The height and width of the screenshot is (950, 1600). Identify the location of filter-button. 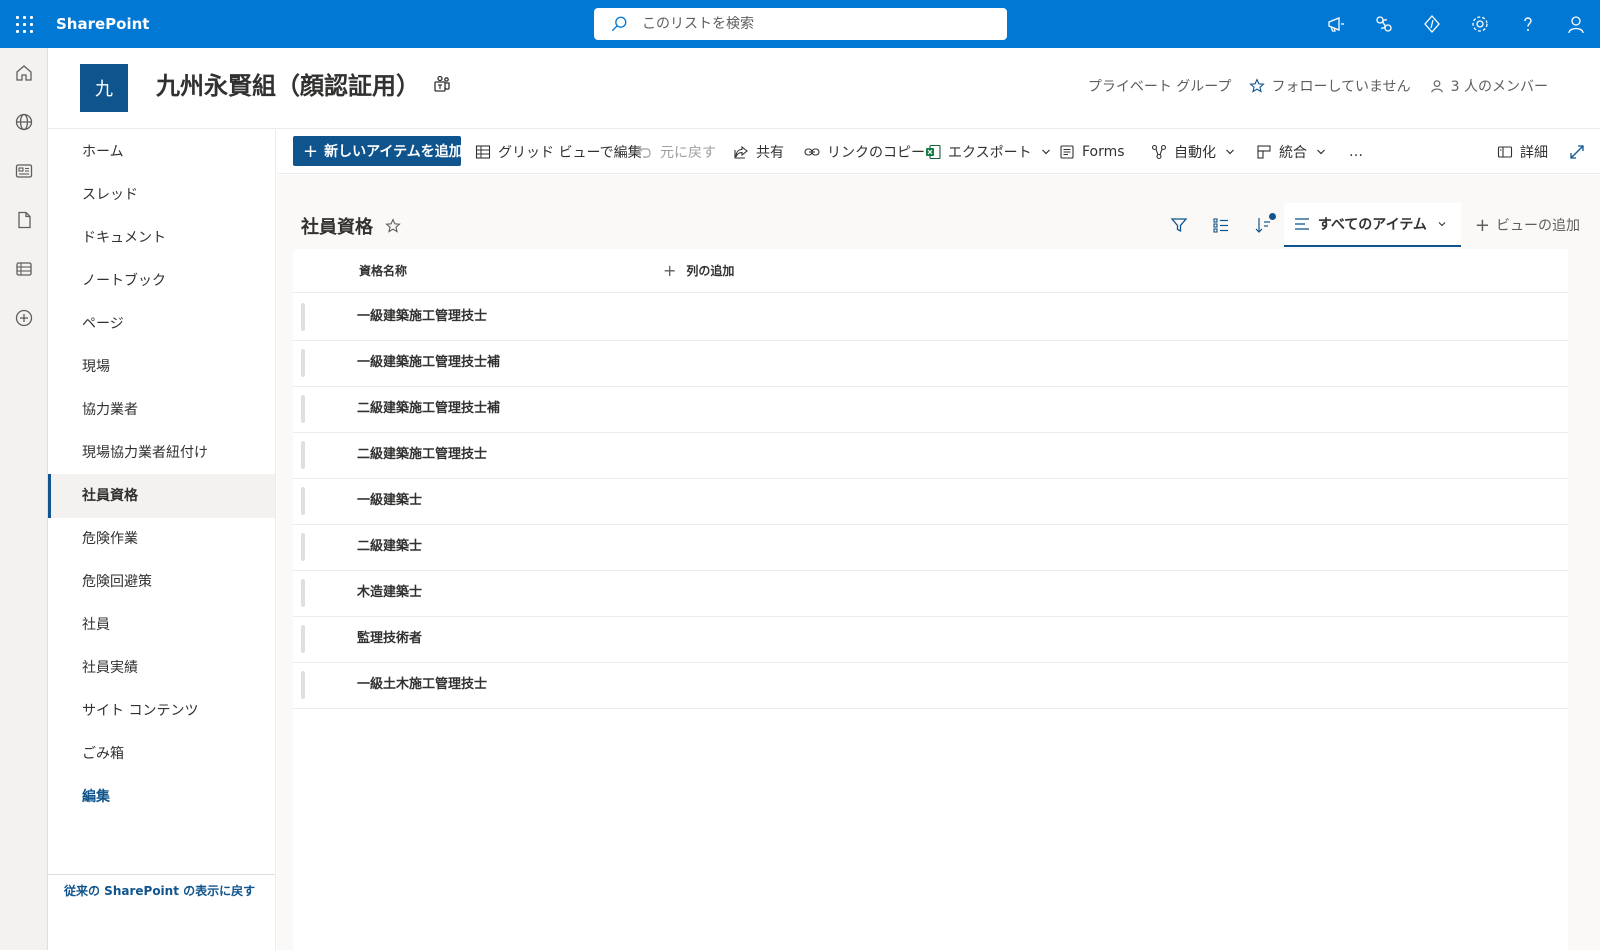
(1179, 225).